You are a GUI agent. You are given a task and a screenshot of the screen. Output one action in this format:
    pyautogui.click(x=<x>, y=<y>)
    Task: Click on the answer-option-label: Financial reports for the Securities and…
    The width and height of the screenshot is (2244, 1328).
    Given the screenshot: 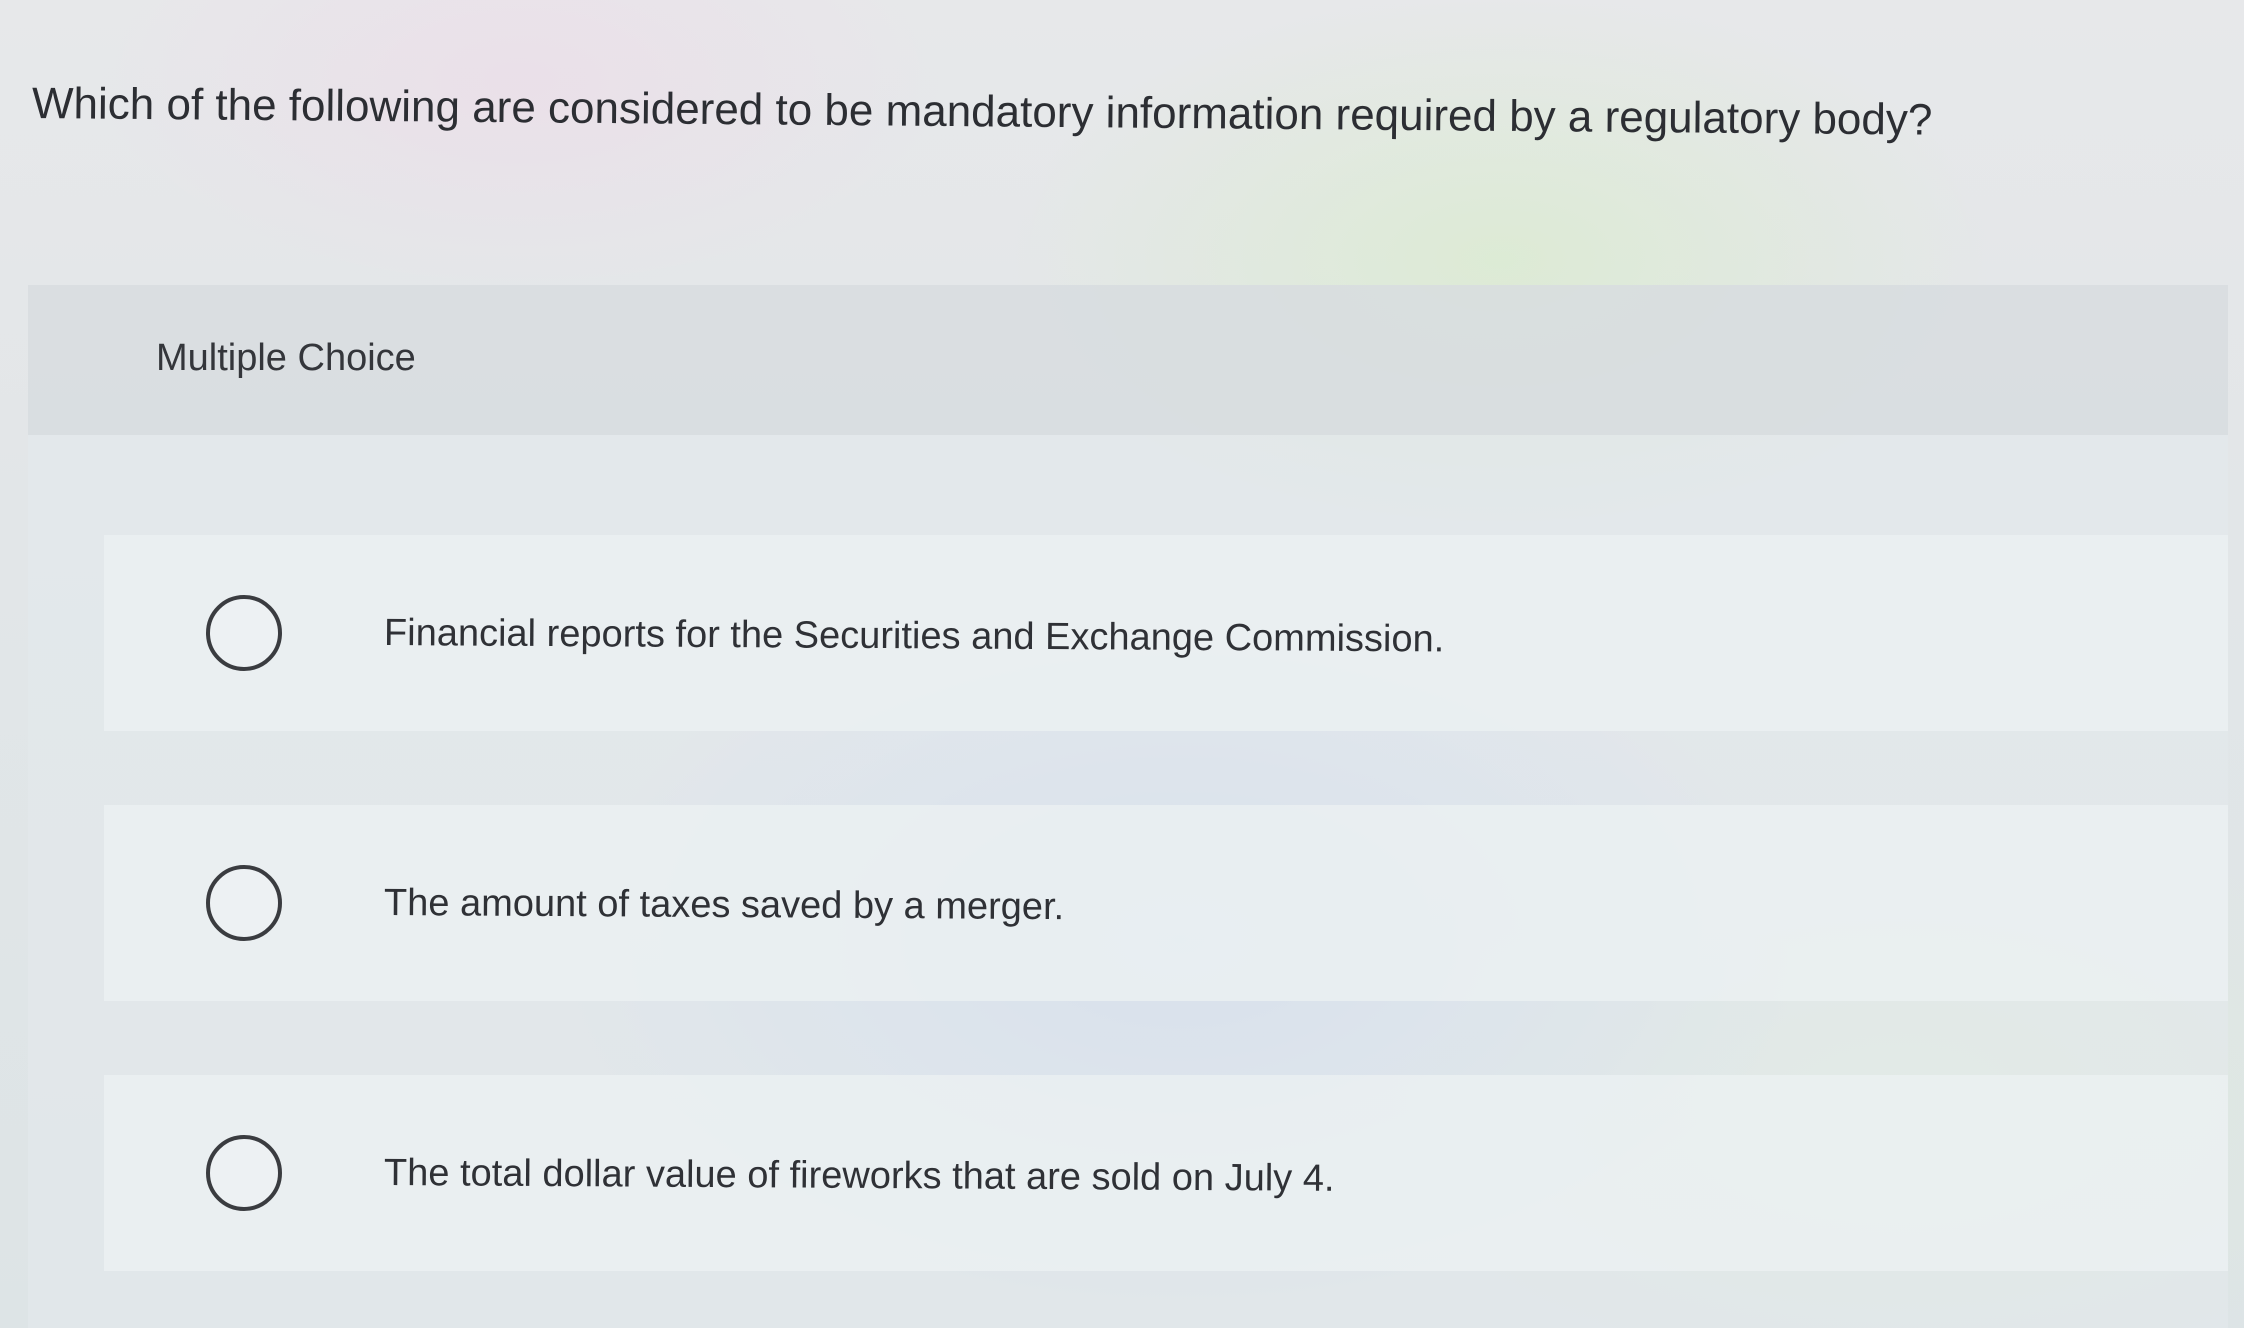 What is the action you would take?
    pyautogui.click(x=914, y=636)
    